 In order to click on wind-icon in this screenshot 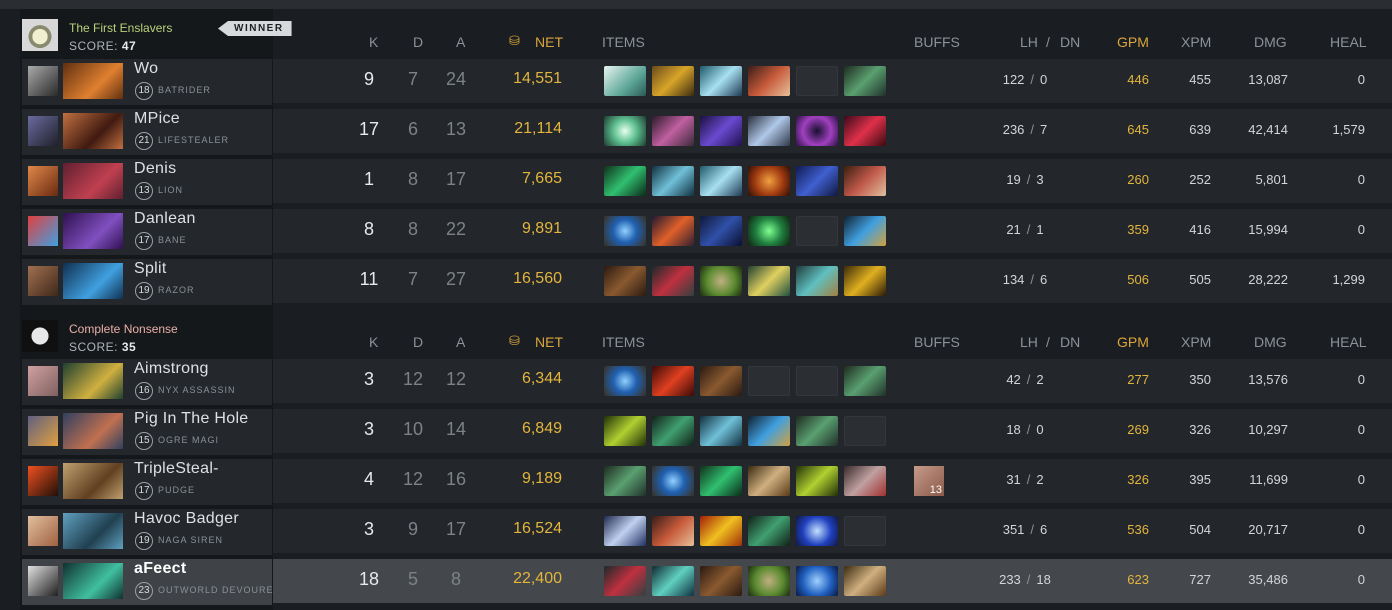, I will do `click(625, 81)`.